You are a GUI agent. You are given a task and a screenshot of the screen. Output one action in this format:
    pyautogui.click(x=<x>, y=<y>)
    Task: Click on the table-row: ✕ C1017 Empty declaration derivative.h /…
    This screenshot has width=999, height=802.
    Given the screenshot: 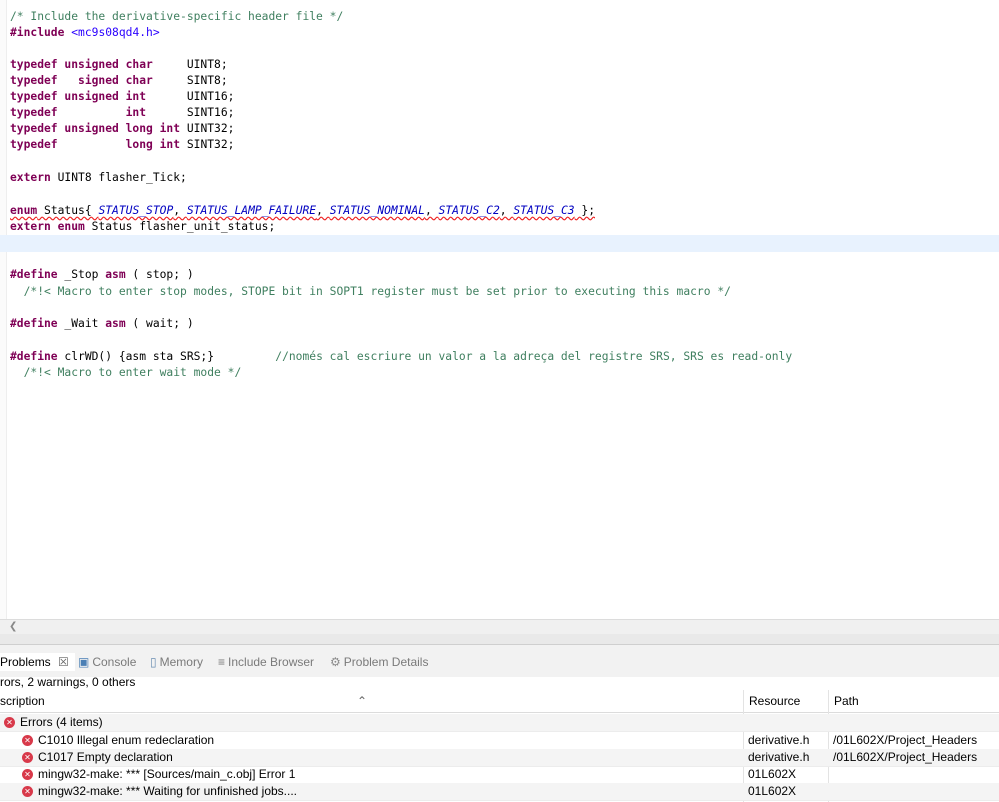 What is the action you would take?
    pyautogui.click(x=499, y=758)
    